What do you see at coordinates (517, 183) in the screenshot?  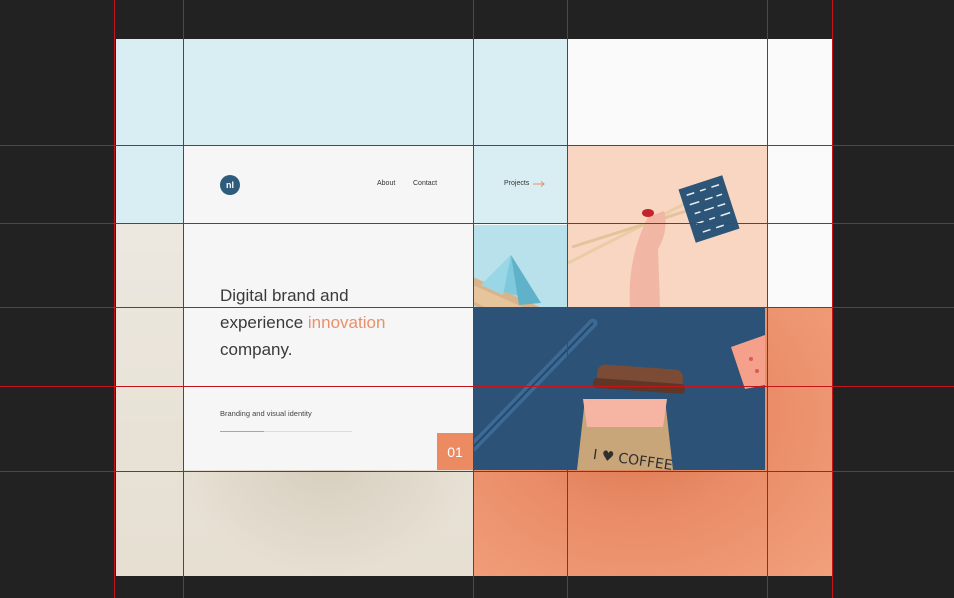 I see `projects-link-label: Projects` at bounding box center [517, 183].